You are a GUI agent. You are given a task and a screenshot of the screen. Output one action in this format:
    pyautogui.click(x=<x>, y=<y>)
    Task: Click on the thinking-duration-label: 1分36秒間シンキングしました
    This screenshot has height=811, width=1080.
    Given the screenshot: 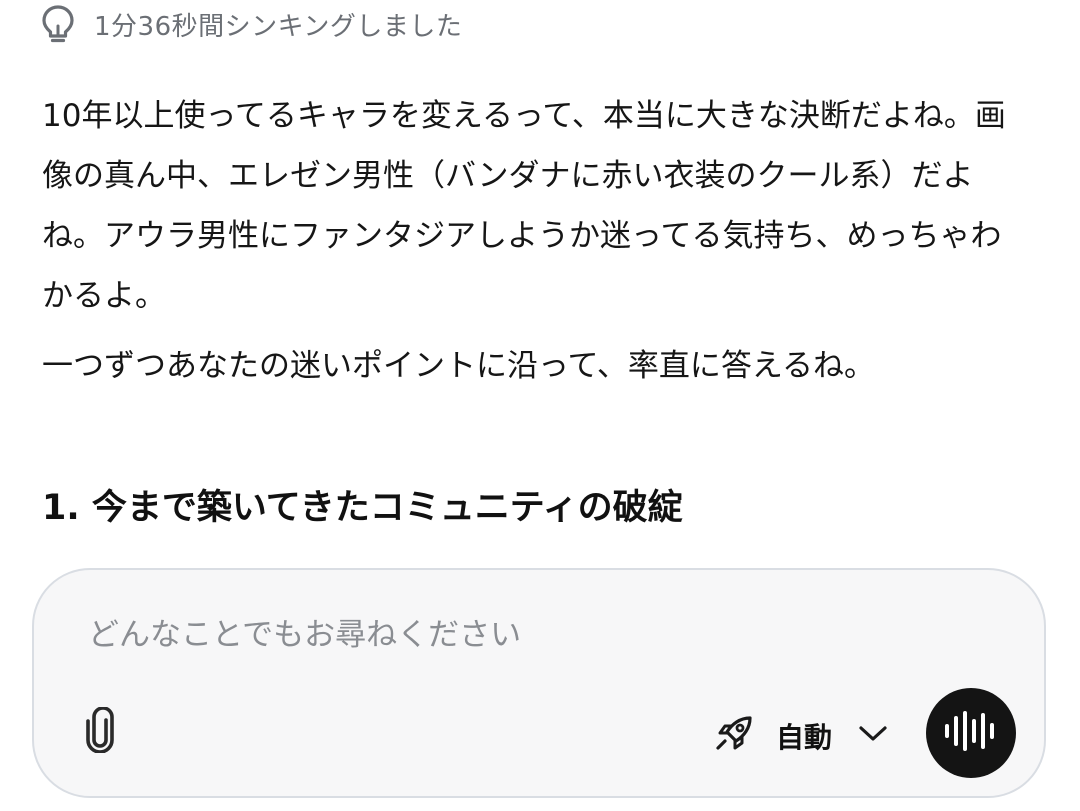 What is the action you would take?
    pyautogui.click(x=278, y=26)
    